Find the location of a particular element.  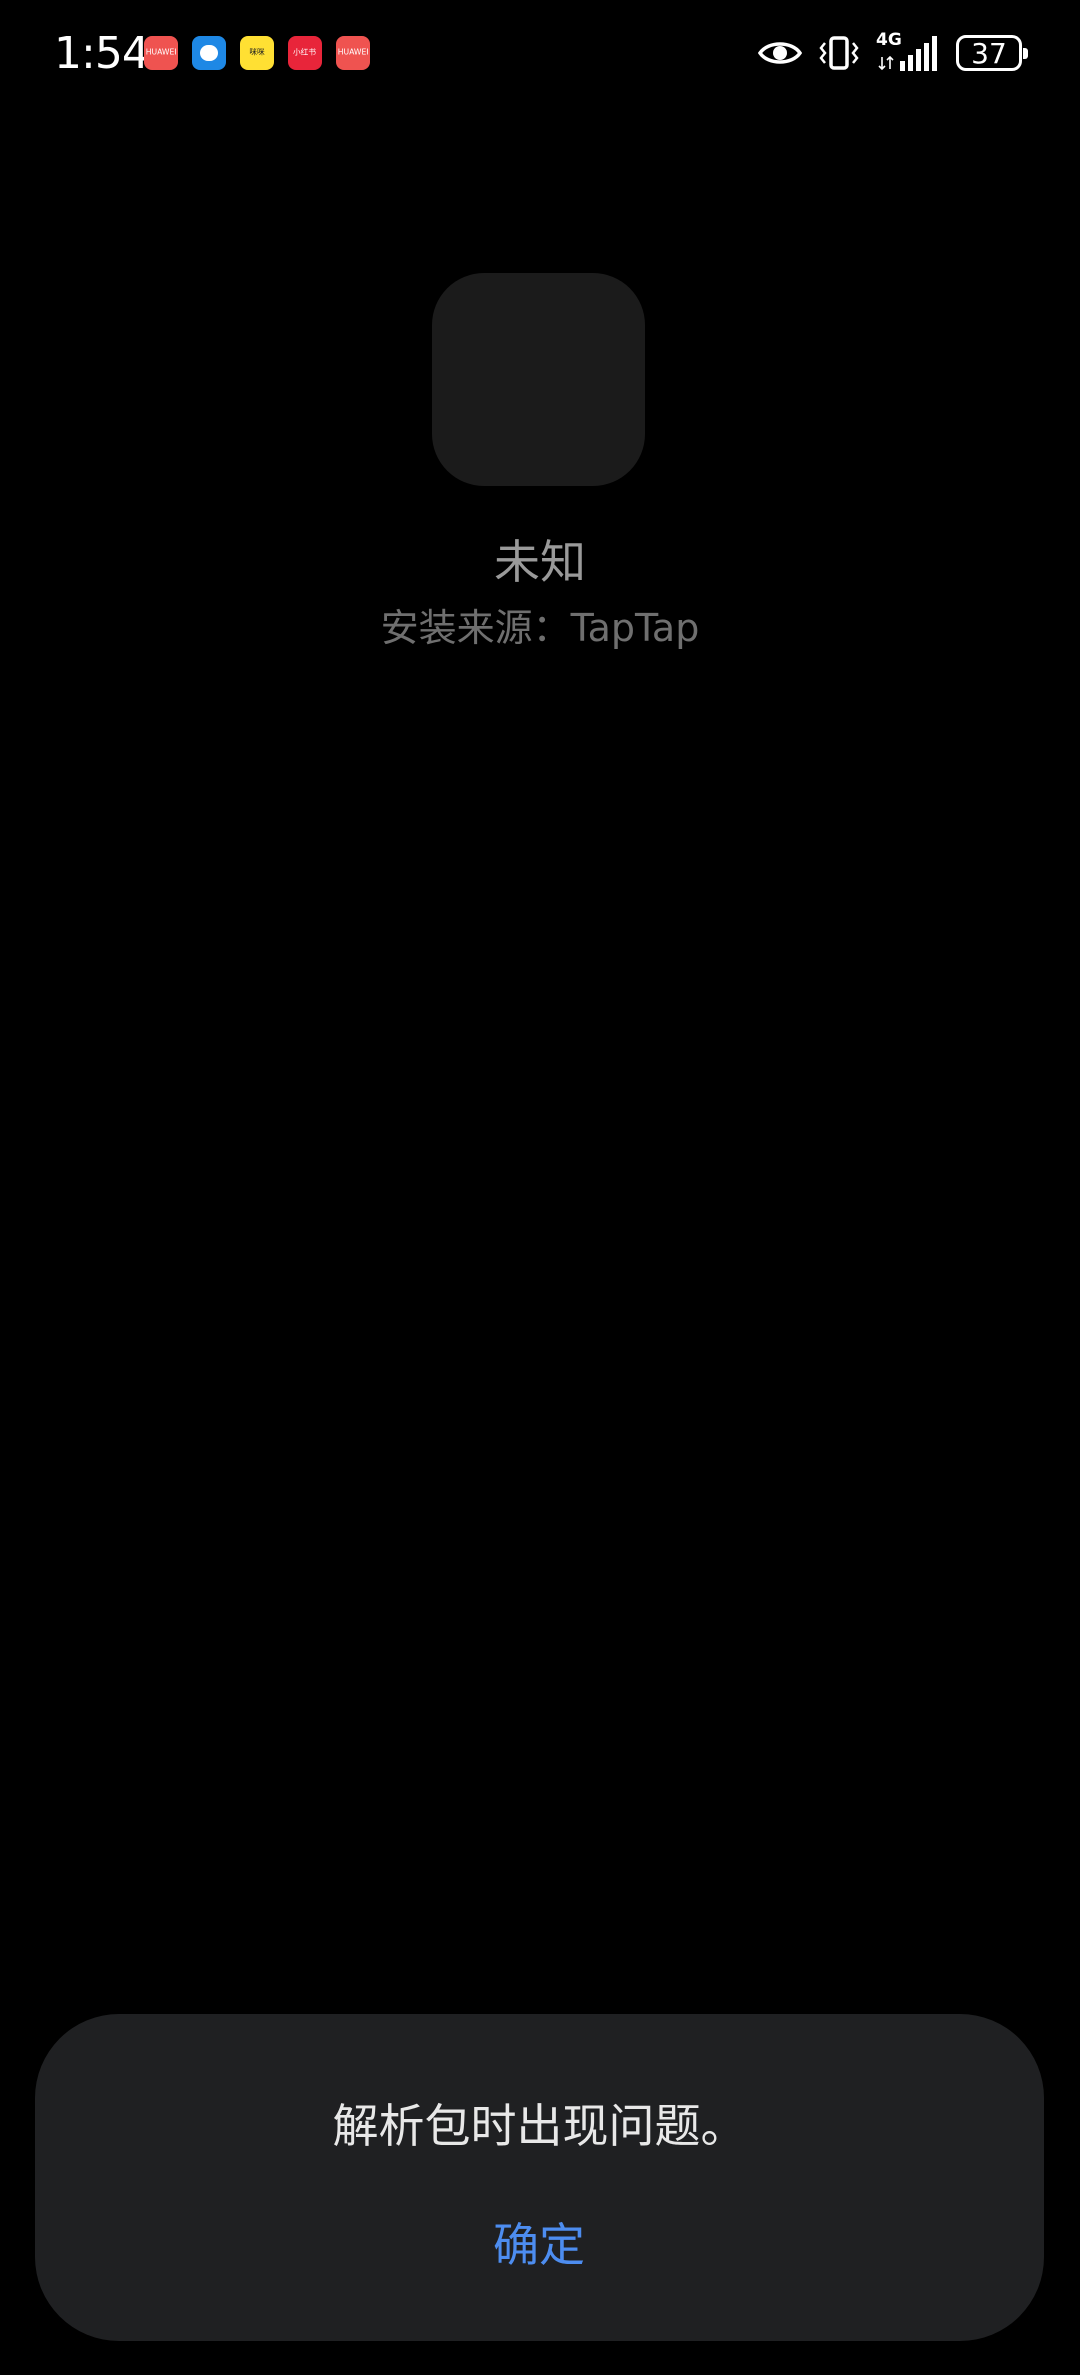

battery-level: 37 is located at coordinates (989, 53).